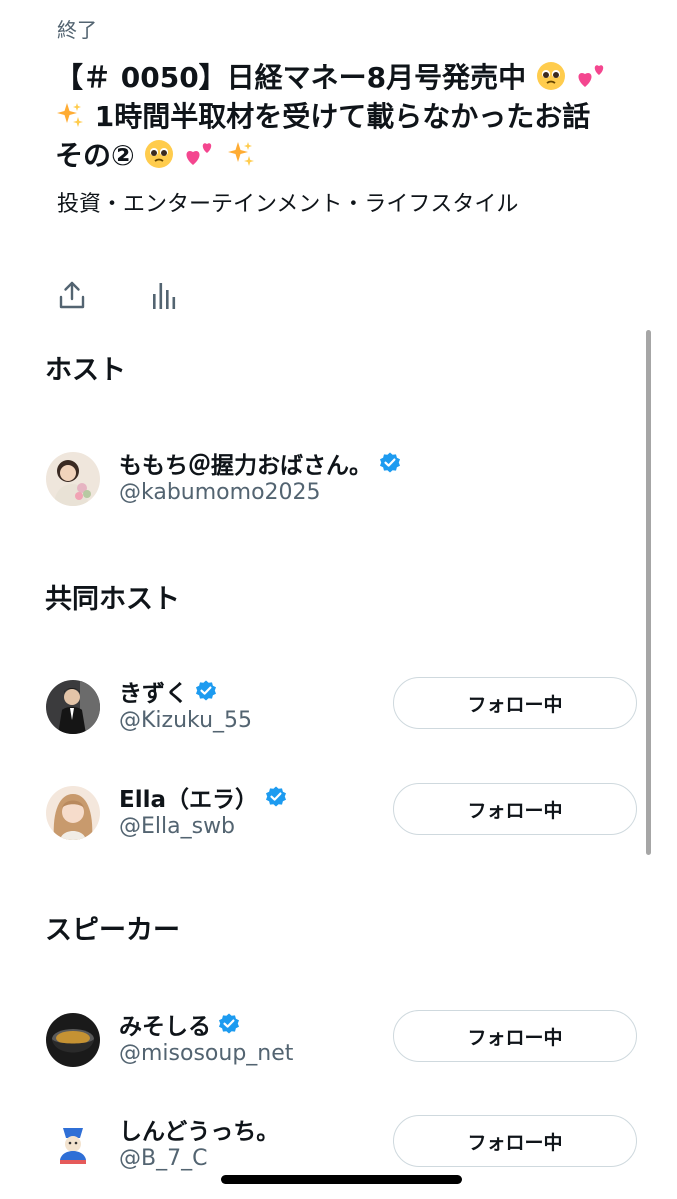 The image size is (677, 1199). I want to click on host-section-title: ホスト, so click(85, 370).